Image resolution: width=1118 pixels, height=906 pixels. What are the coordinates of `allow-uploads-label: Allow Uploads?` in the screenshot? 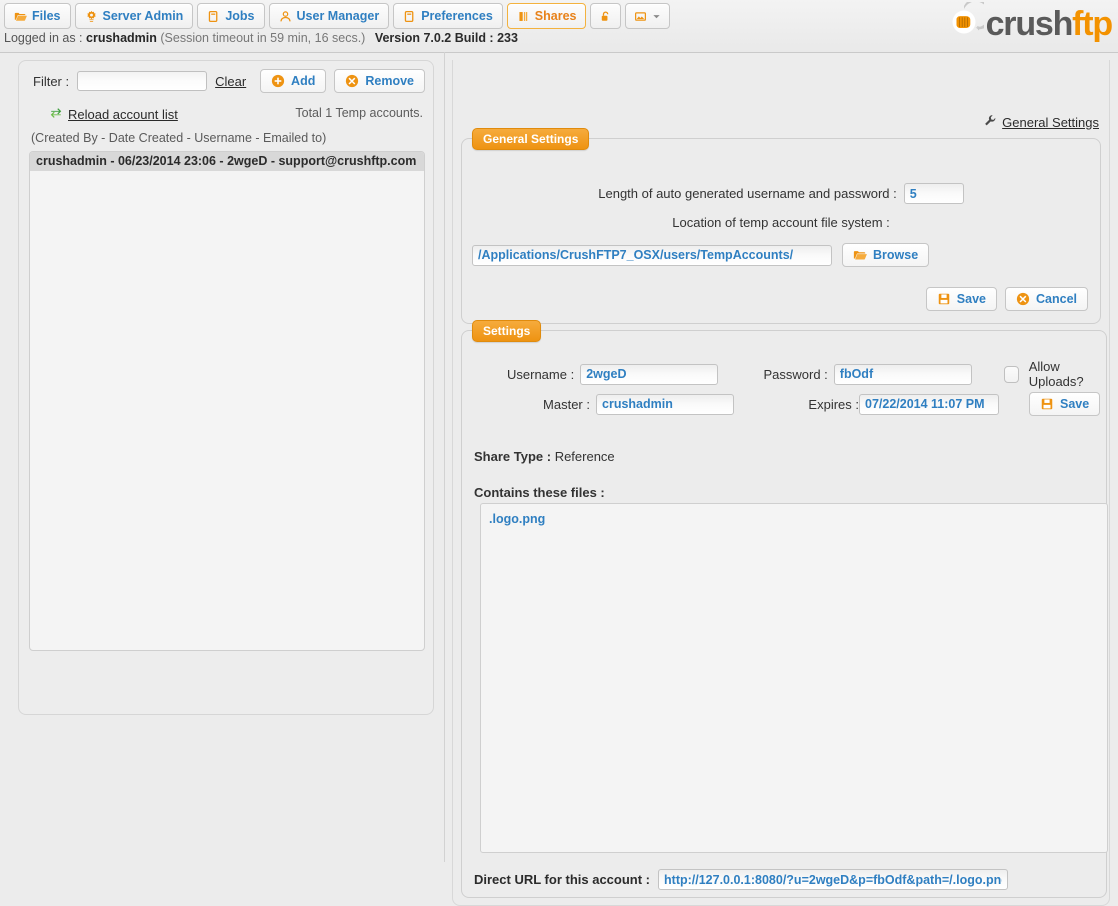 It's located at (1056, 374).